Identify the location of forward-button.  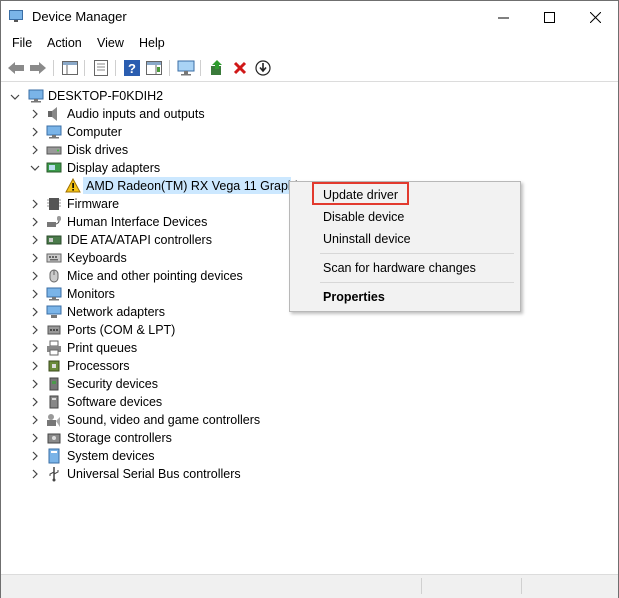
(38, 68).